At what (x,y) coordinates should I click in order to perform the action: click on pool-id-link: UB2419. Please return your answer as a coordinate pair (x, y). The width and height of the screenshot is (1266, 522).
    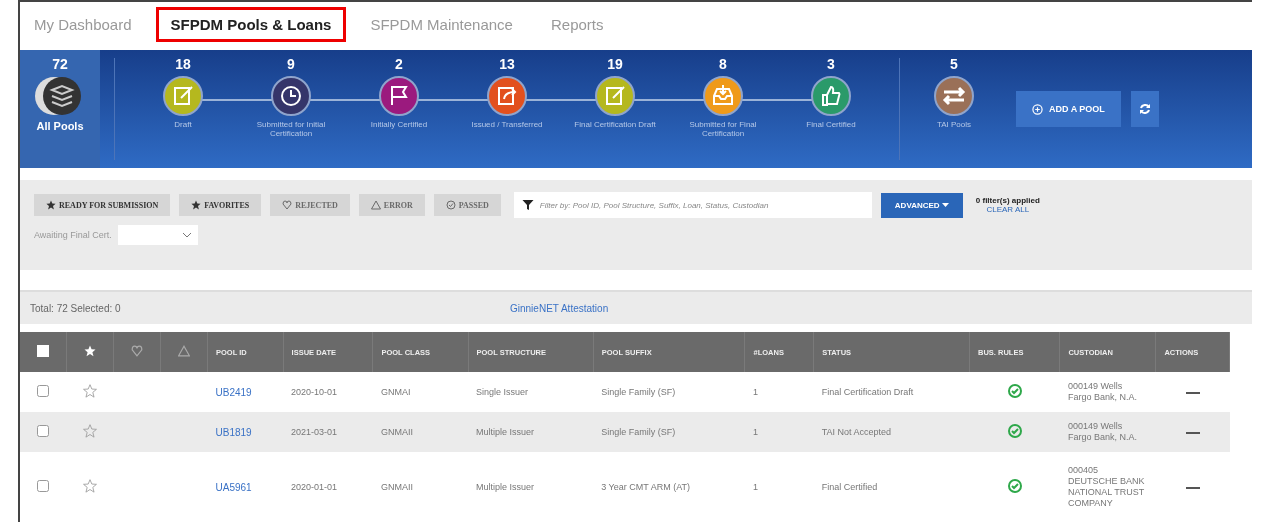
    Looking at the image, I should click on (233, 392).